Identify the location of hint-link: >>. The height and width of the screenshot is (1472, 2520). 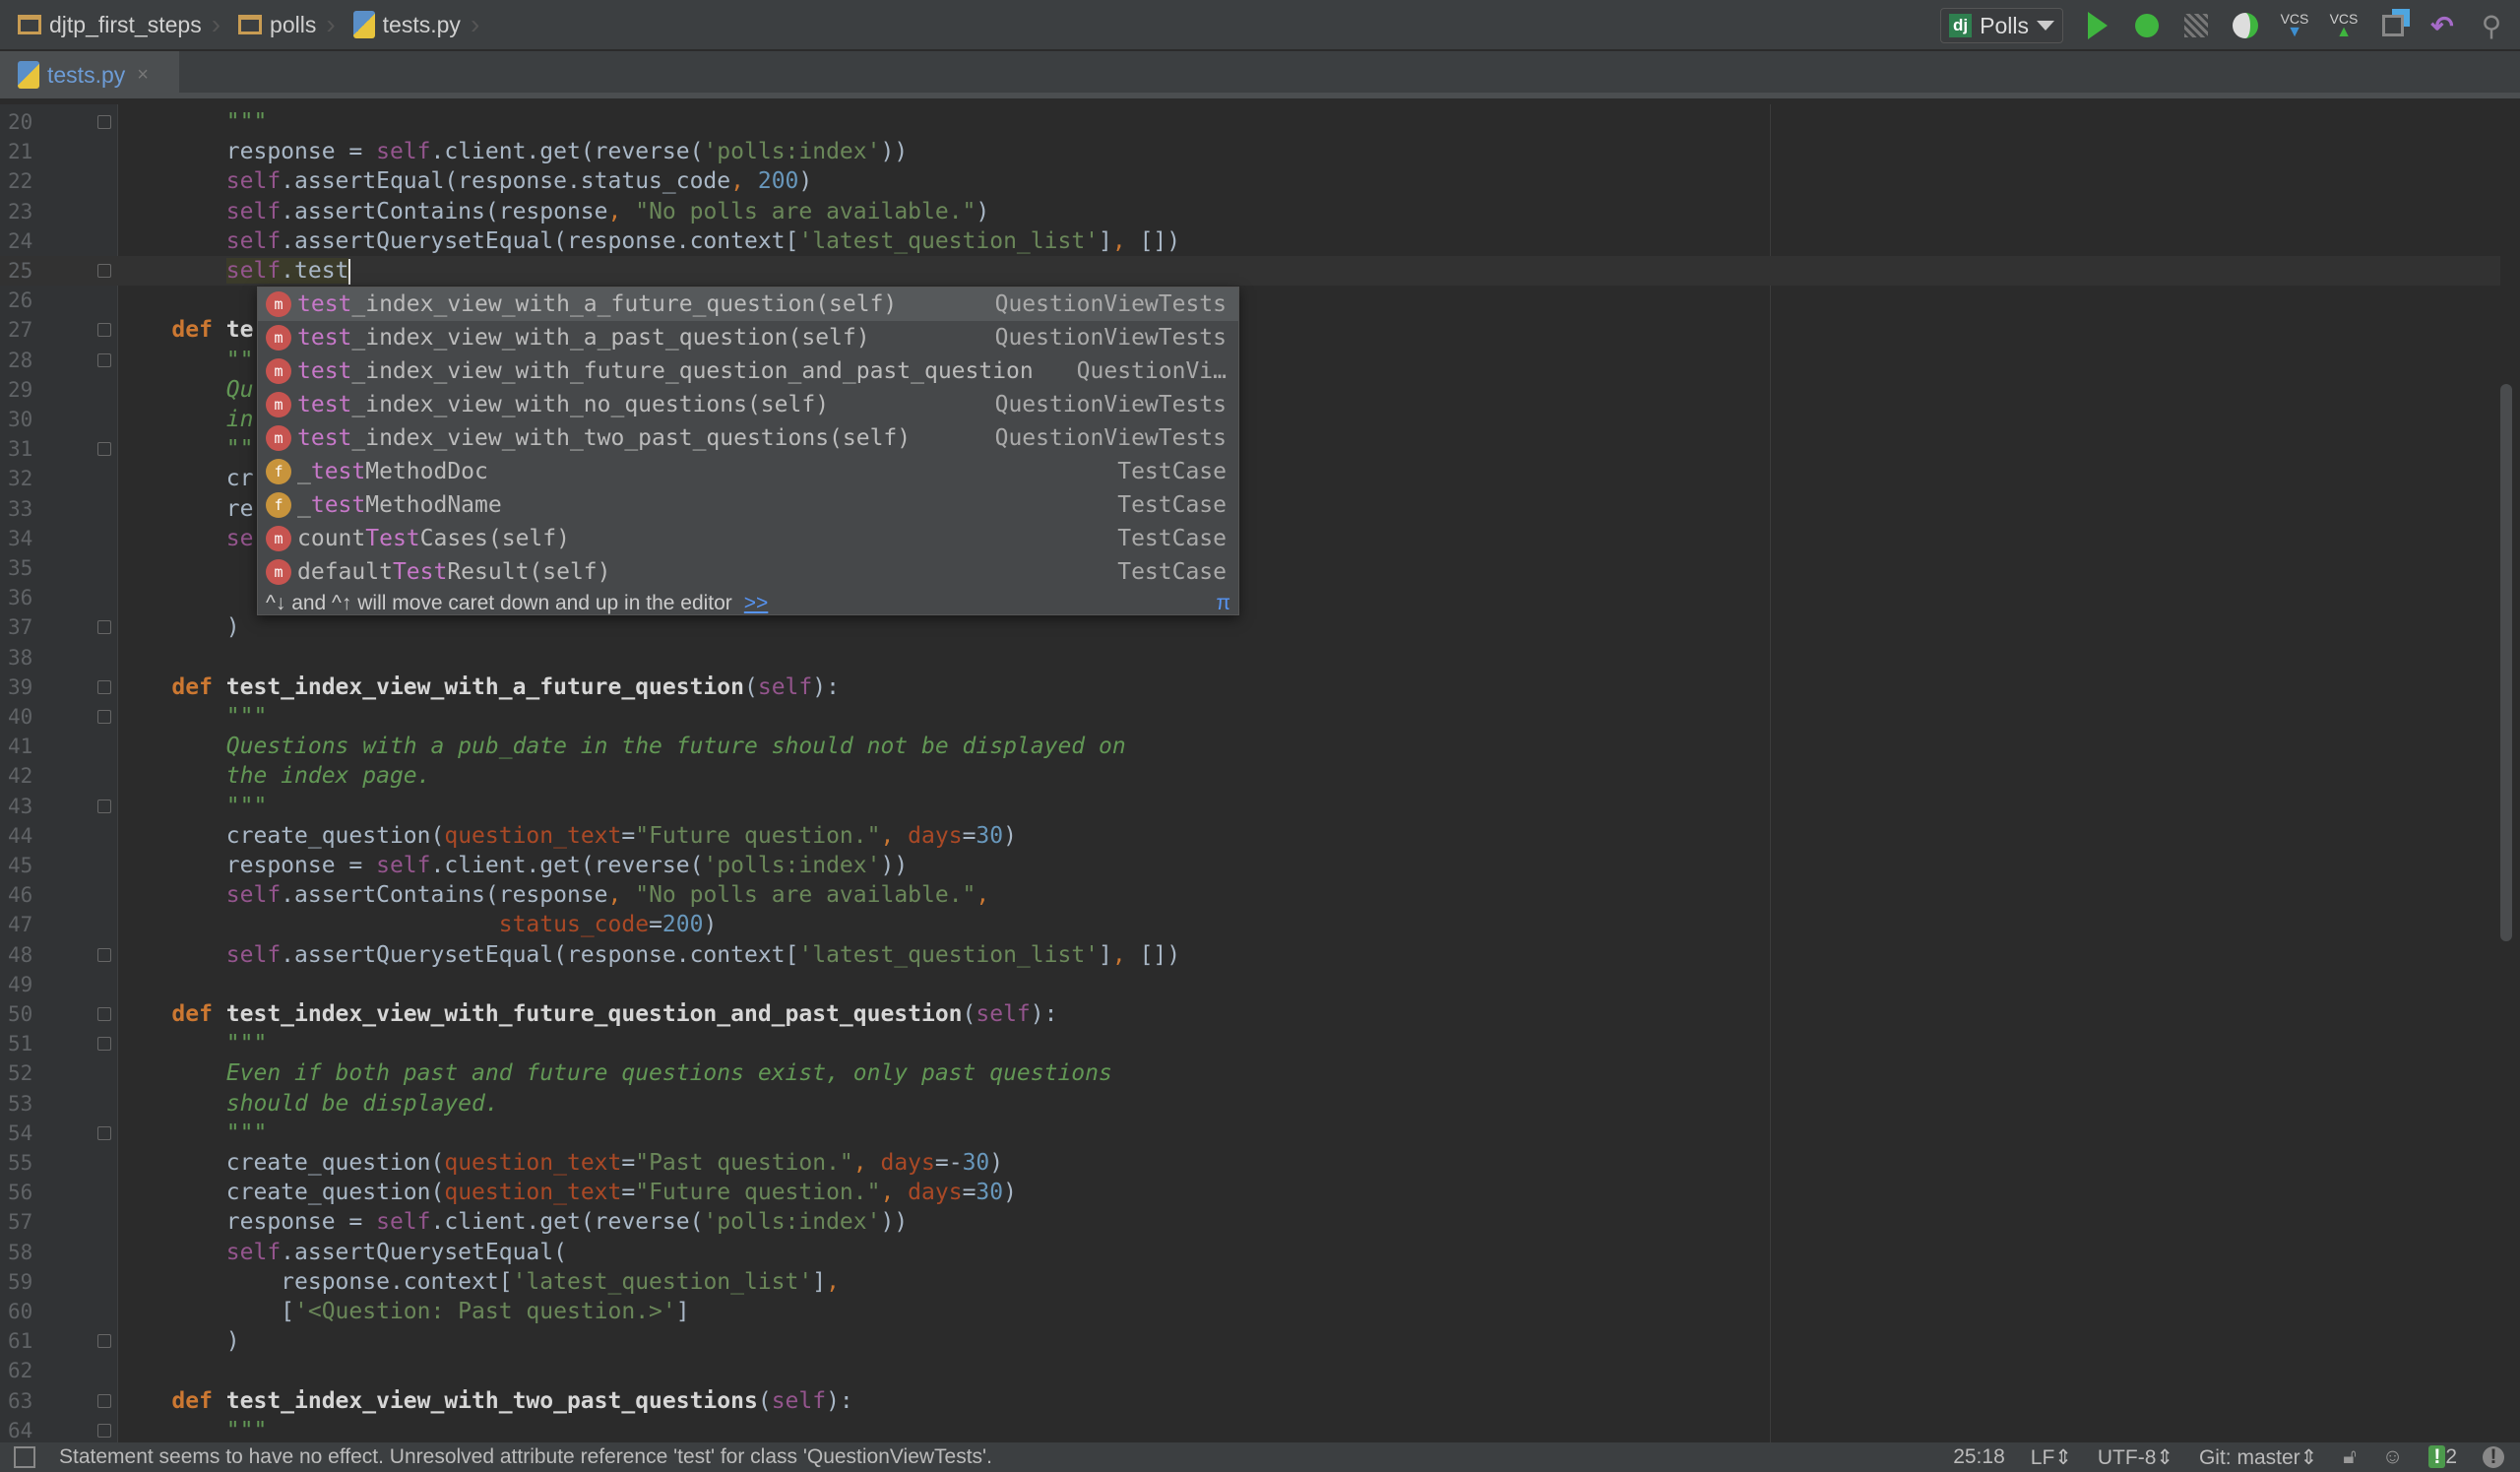
(756, 603).